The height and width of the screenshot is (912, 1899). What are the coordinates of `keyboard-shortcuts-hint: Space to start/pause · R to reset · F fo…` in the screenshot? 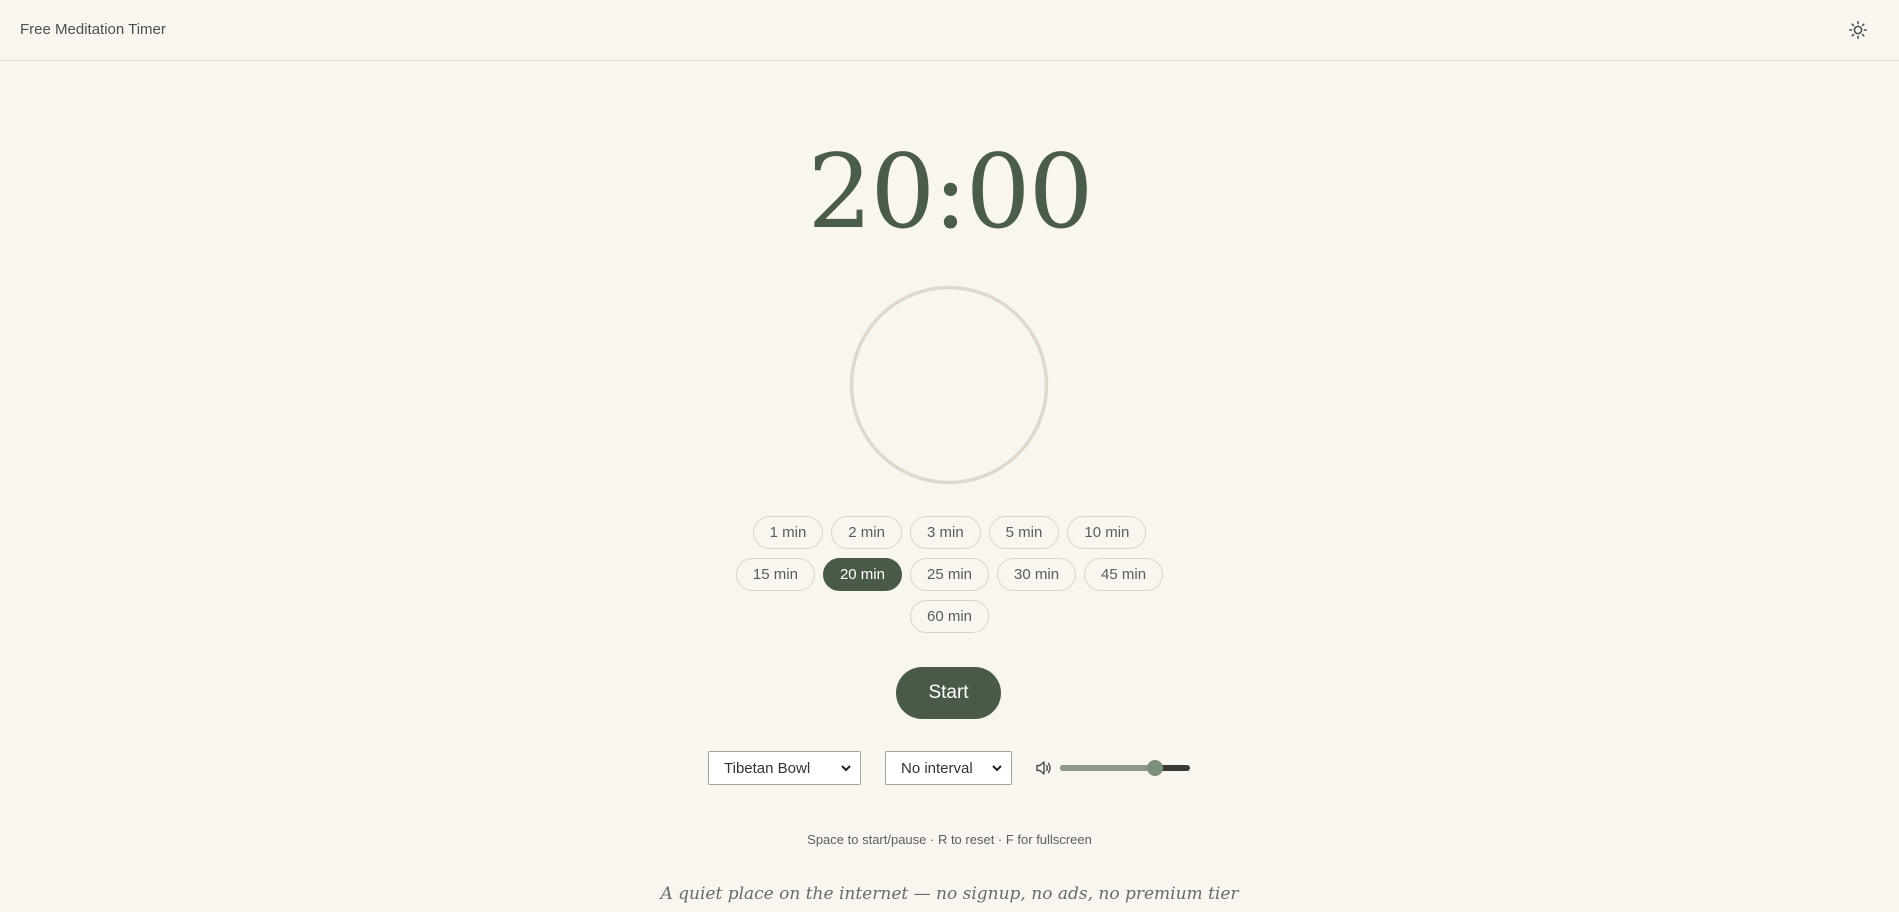 It's located at (949, 839).